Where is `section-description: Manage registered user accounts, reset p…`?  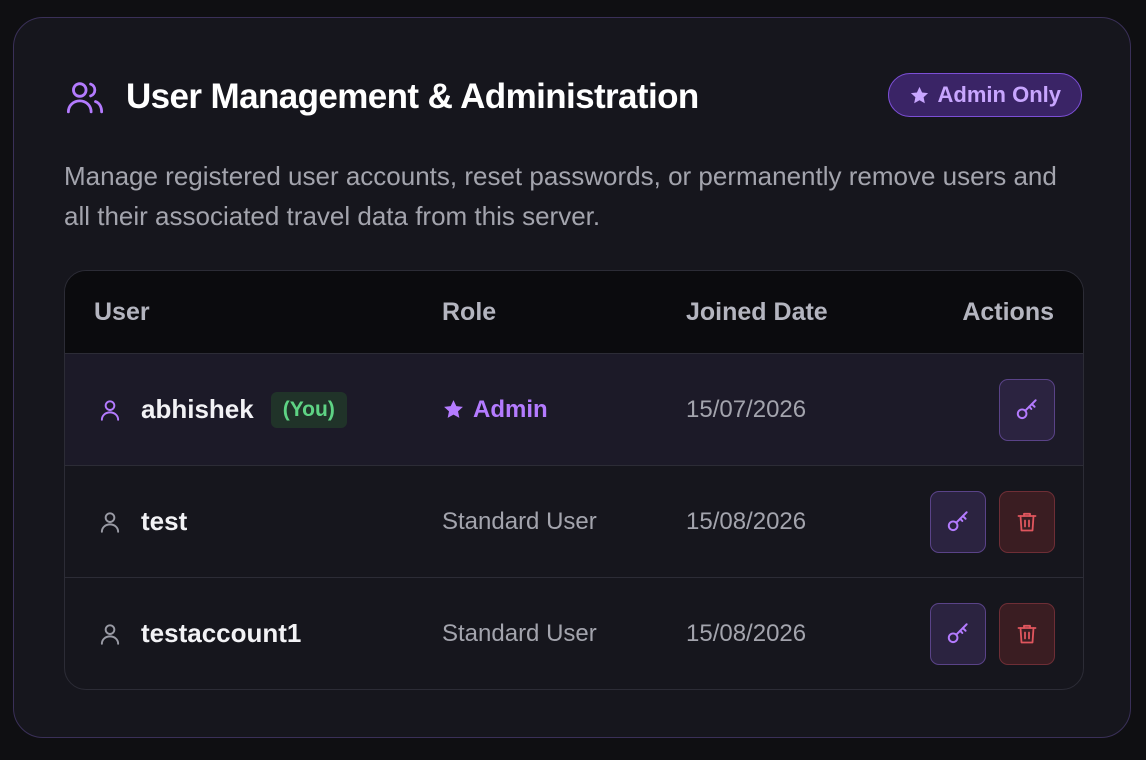 section-description: Manage registered user accounts, reset p… is located at coordinates (560, 196).